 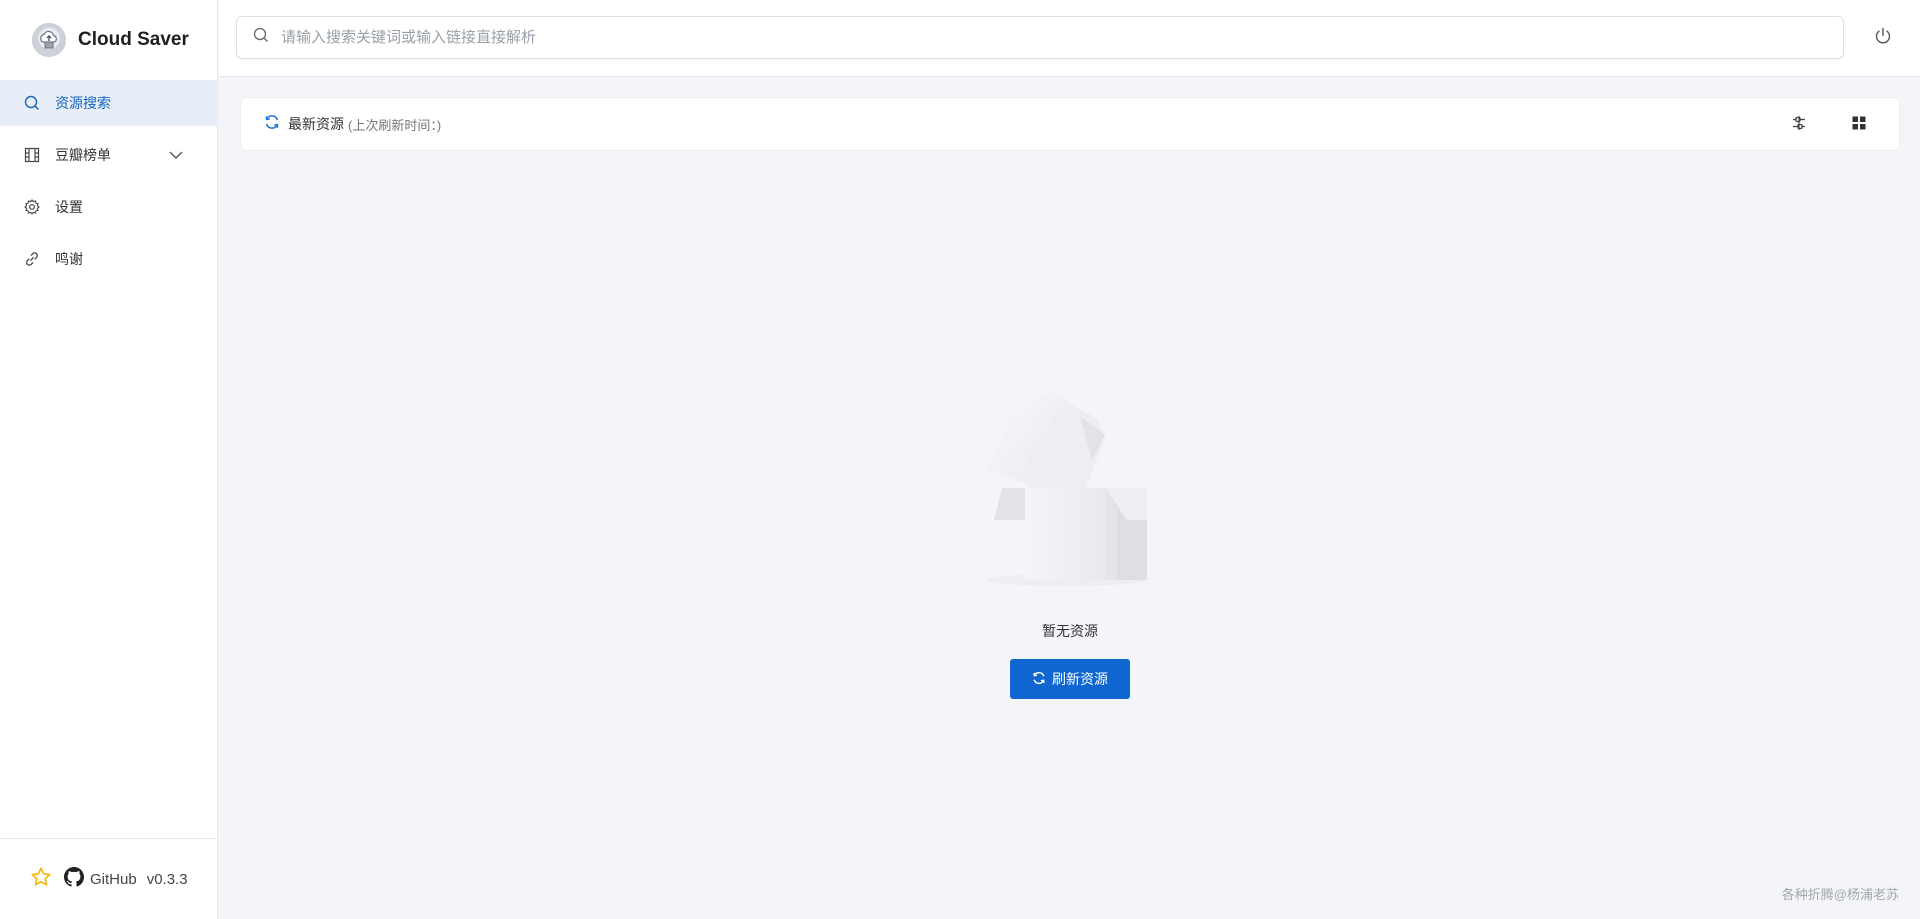 What do you see at coordinates (133, 39) in the screenshot?
I see `app-title: Cloud Saver` at bounding box center [133, 39].